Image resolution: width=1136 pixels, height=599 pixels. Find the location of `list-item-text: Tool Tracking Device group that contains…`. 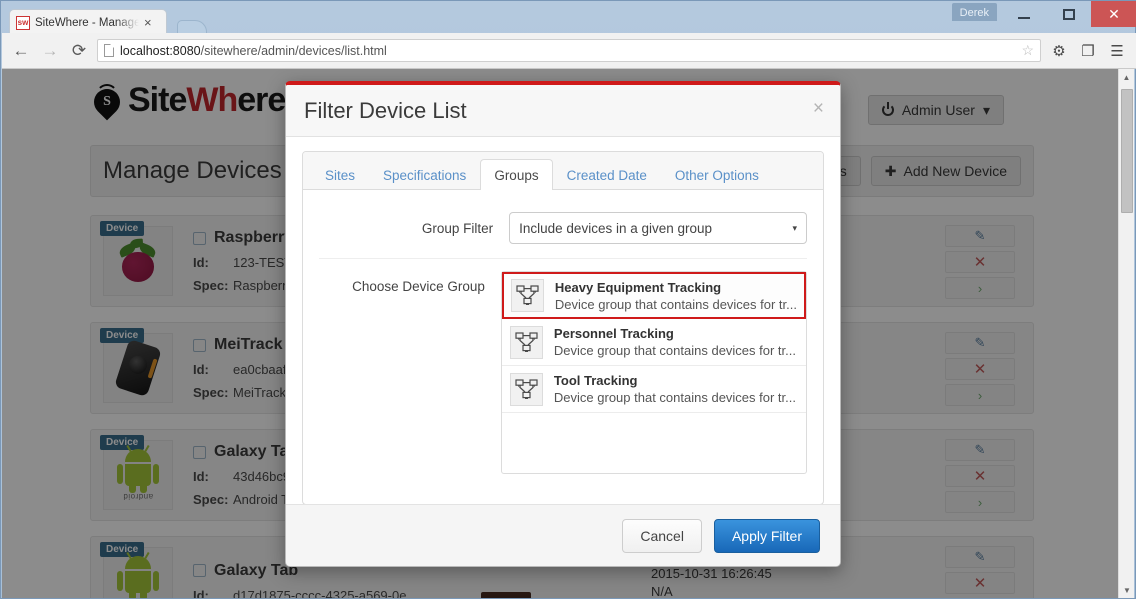

list-item-text: Tool Tracking Device group that contains… is located at coordinates (675, 389).